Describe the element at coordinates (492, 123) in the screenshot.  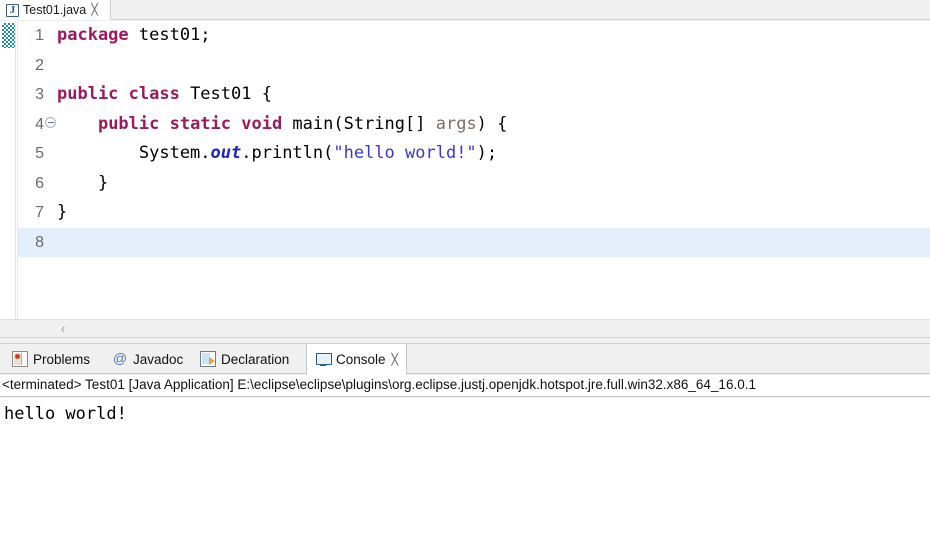
I see `code-token-pln: ) {` at that location.